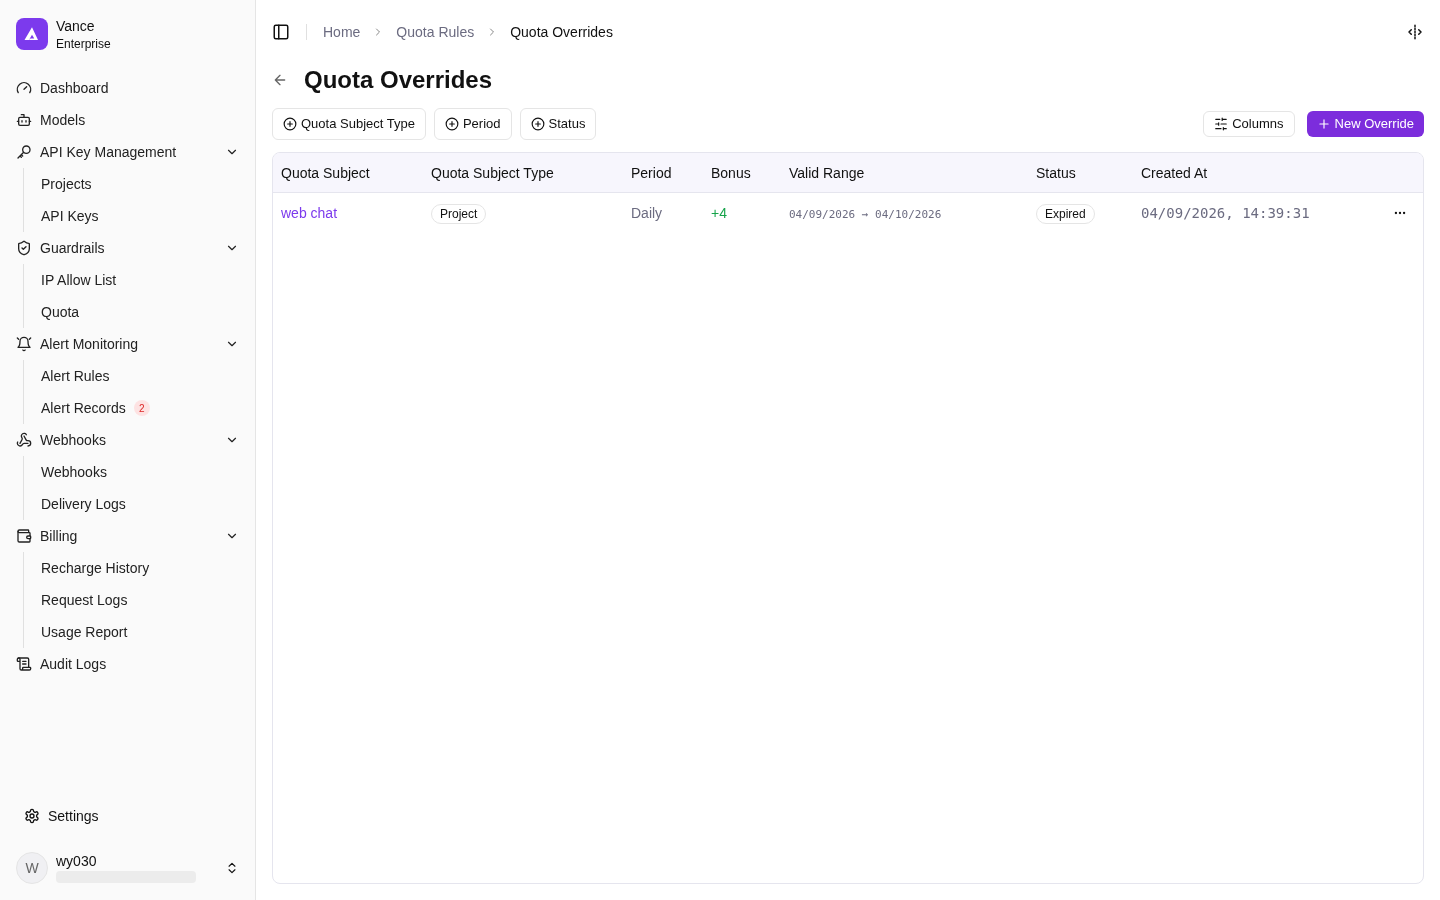  Describe the element at coordinates (1174, 172) in the screenshot. I see `column-header: Created At` at that location.